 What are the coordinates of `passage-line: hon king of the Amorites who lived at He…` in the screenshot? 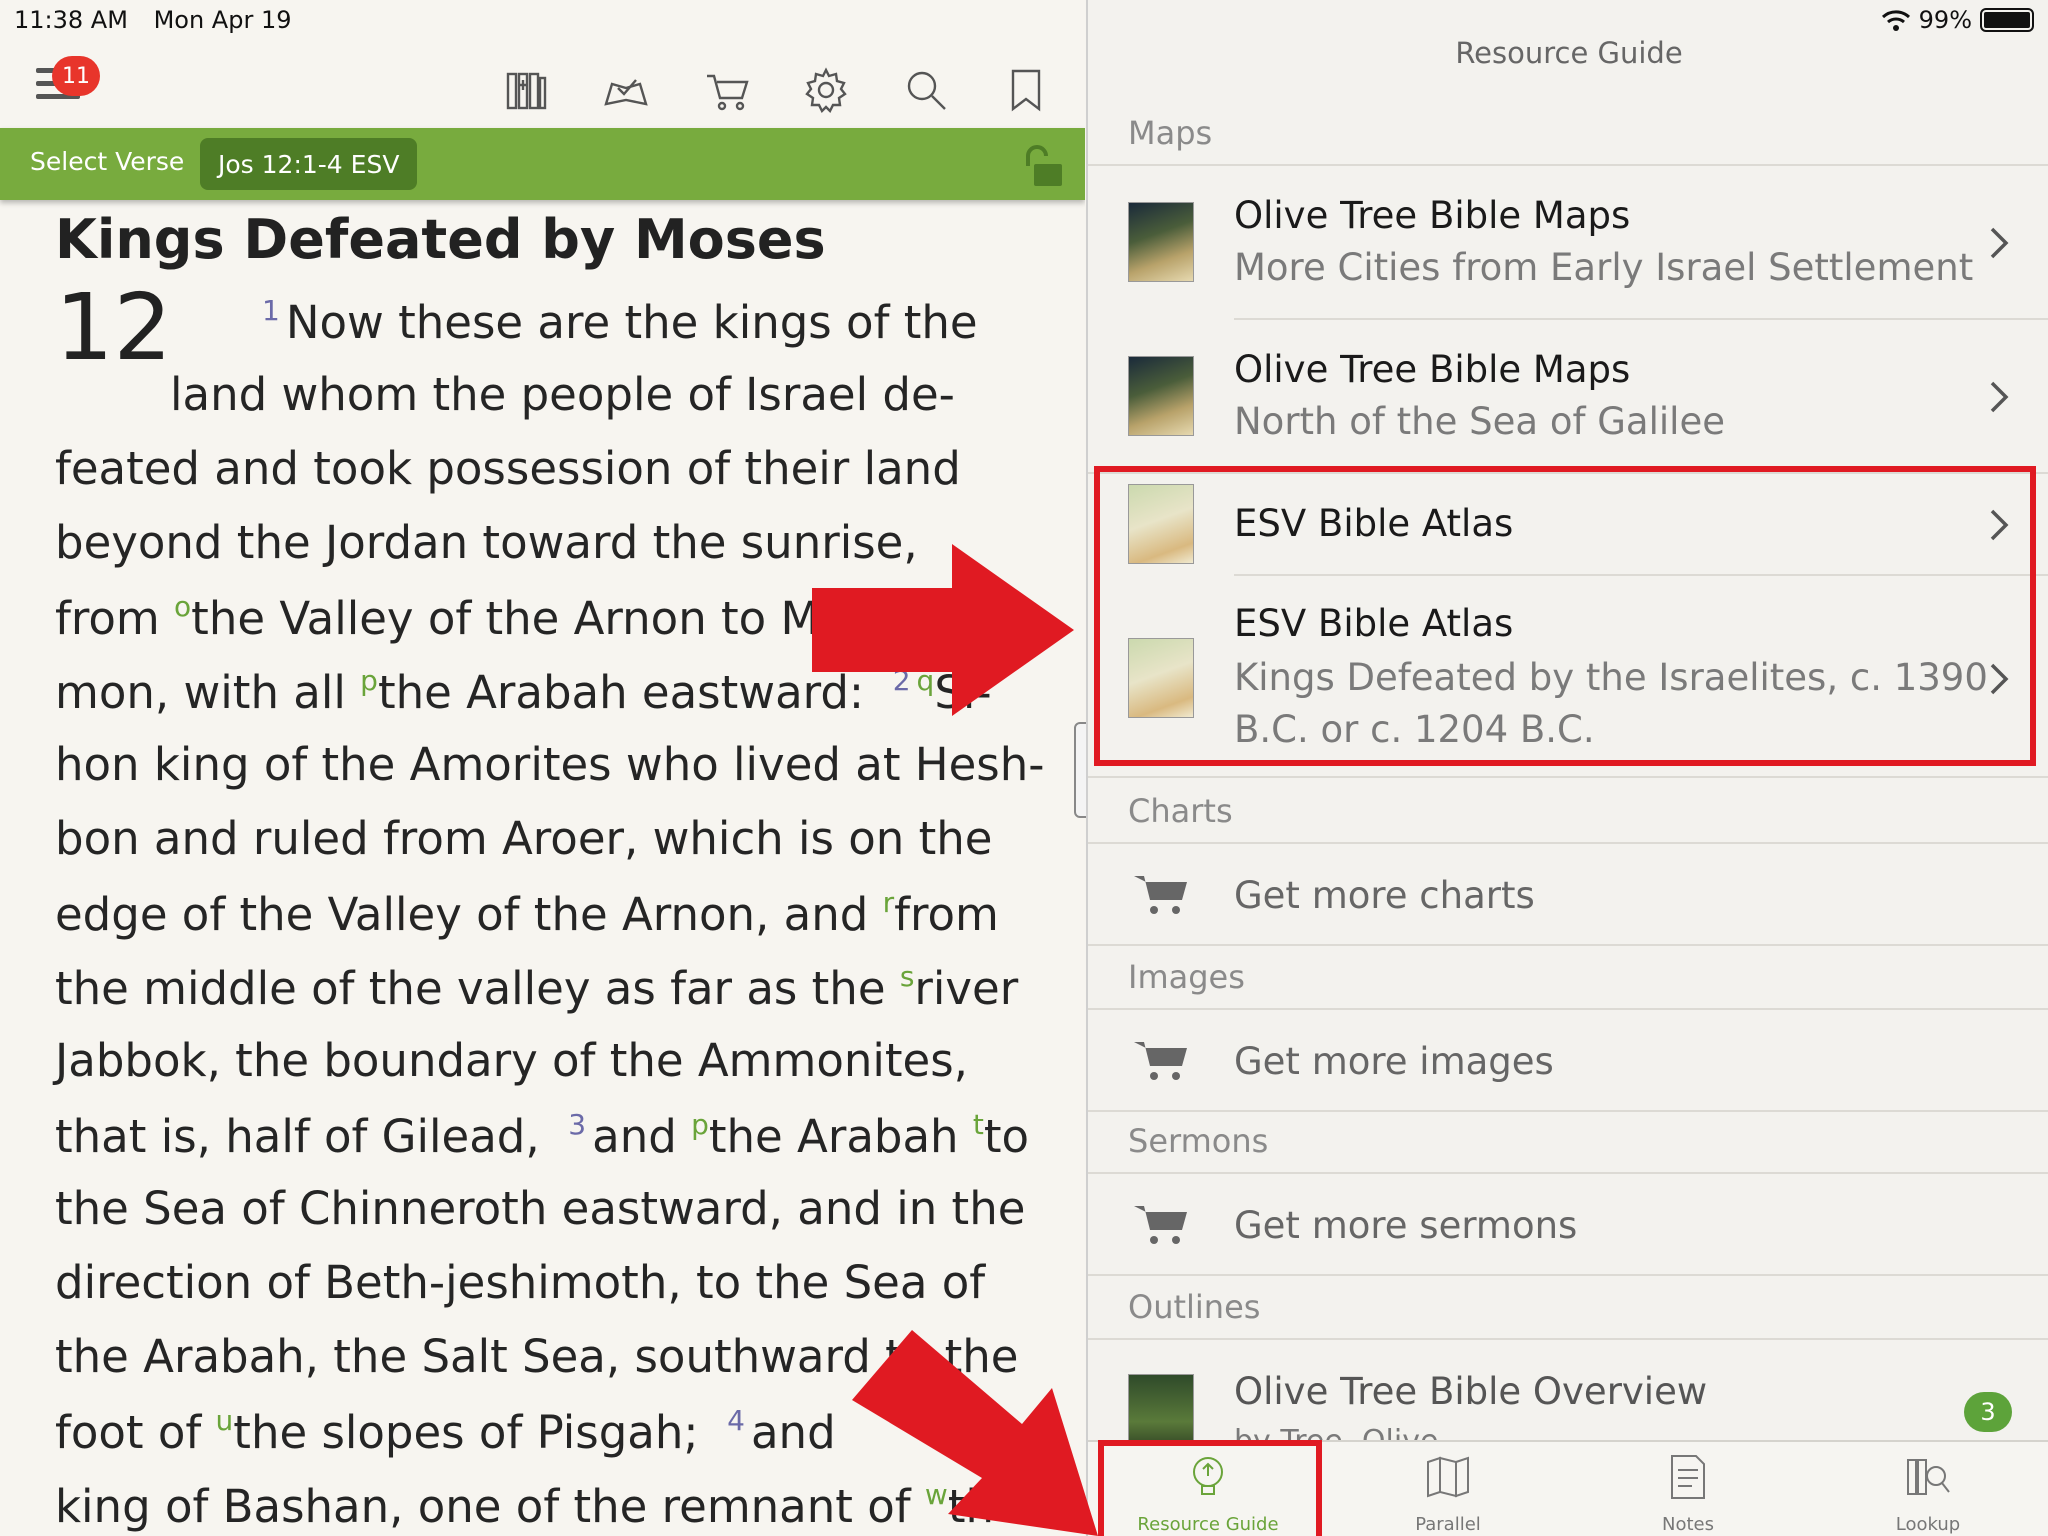 It's located at (550, 764).